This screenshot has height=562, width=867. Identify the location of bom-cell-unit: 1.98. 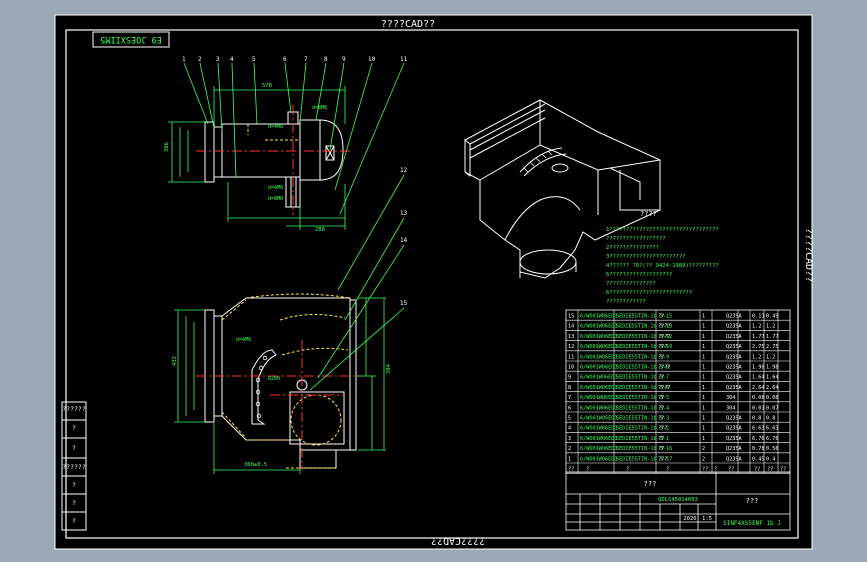
(758, 368).